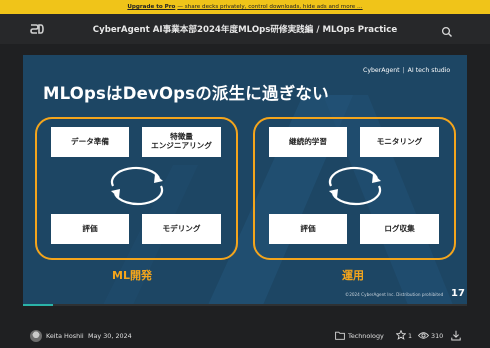  Describe the element at coordinates (353, 275) in the screenshot. I see `ops-label: 運用` at that location.